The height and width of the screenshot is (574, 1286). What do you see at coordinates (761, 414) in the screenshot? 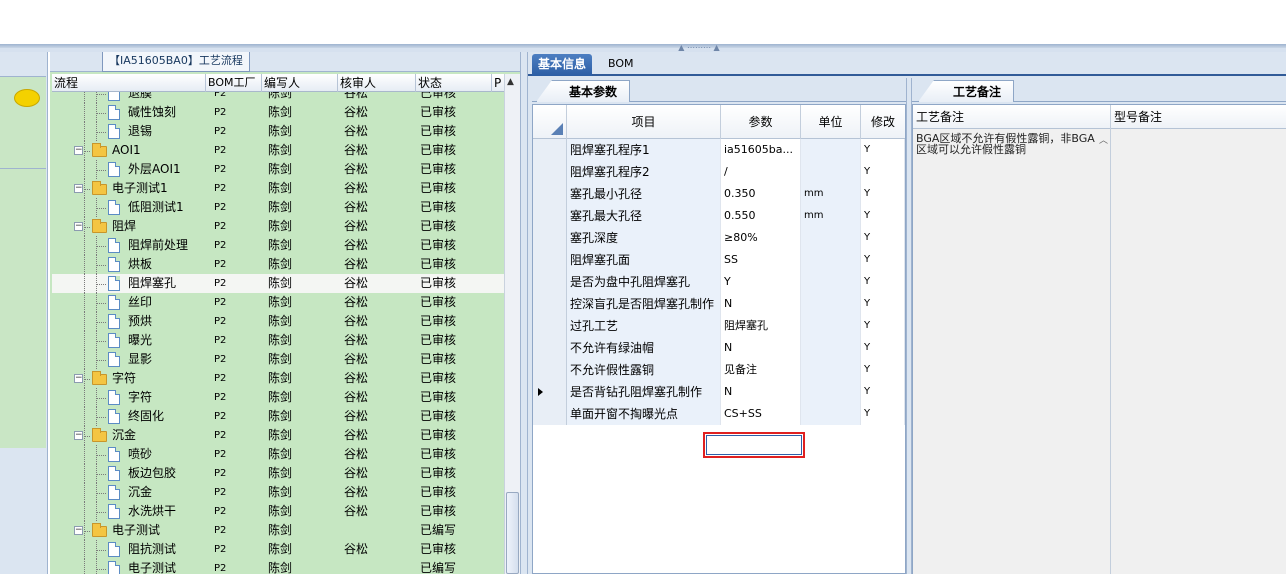
I see `param-value-cell: CS+SS` at bounding box center [761, 414].